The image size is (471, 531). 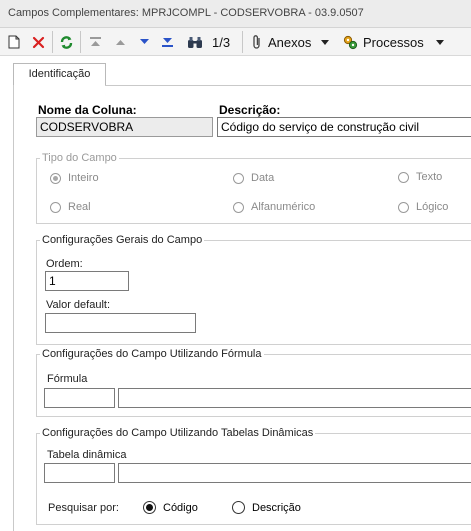 I want to click on processos-button: Processos, so click(x=393, y=42).